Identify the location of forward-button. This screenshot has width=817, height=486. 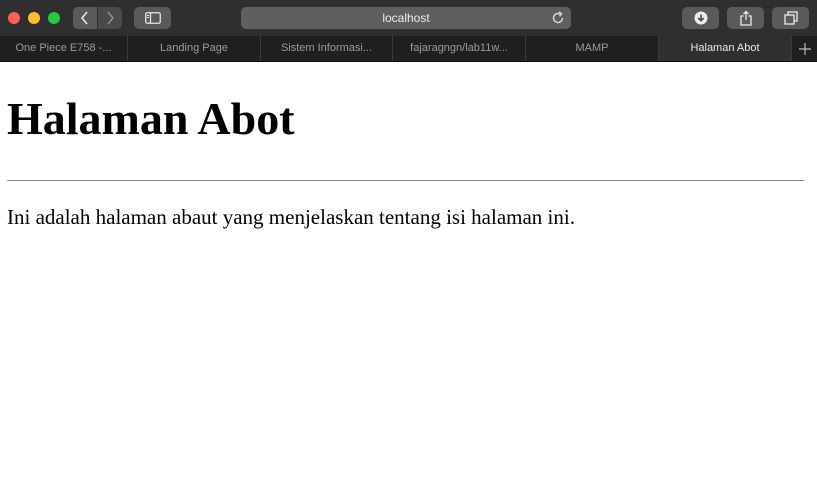
(110, 18).